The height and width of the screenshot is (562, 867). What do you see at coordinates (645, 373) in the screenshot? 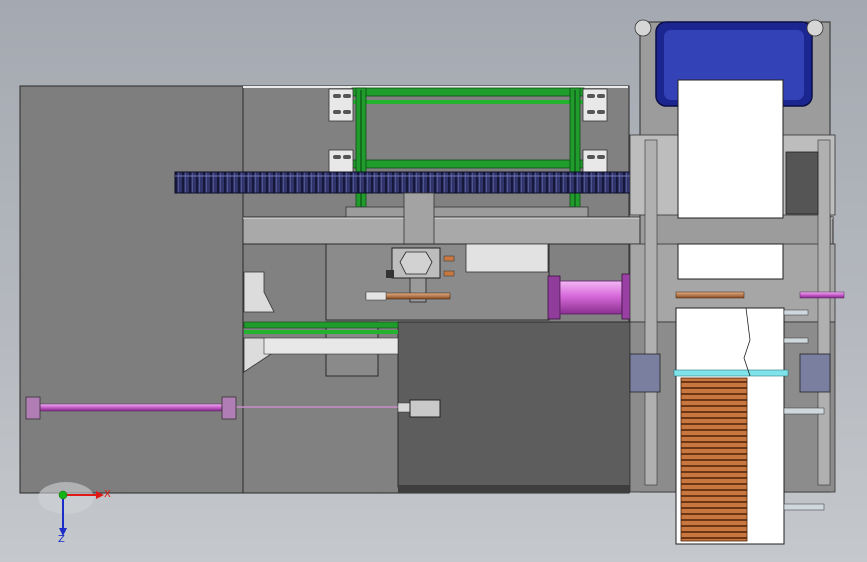
I see `left-clamp-block` at bounding box center [645, 373].